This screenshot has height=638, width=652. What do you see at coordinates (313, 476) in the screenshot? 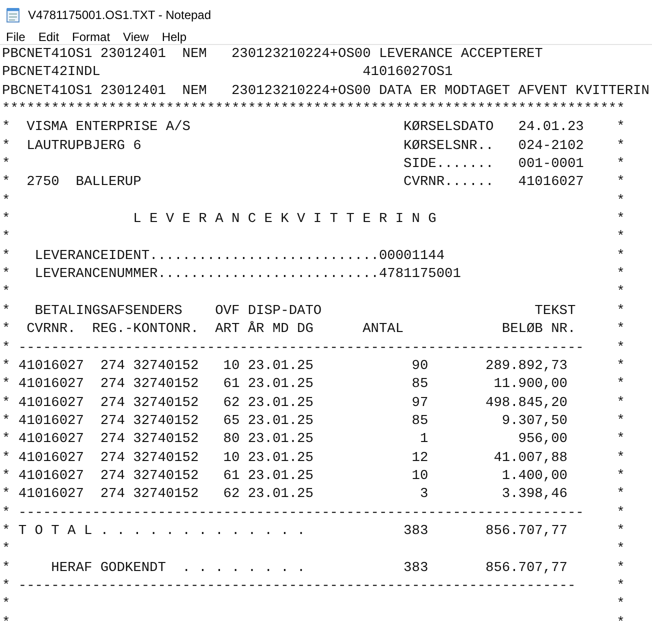
I see `text-line: * 41016027 274 32740152 61 23.01.25 10 1.400,00 *` at bounding box center [313, 476].